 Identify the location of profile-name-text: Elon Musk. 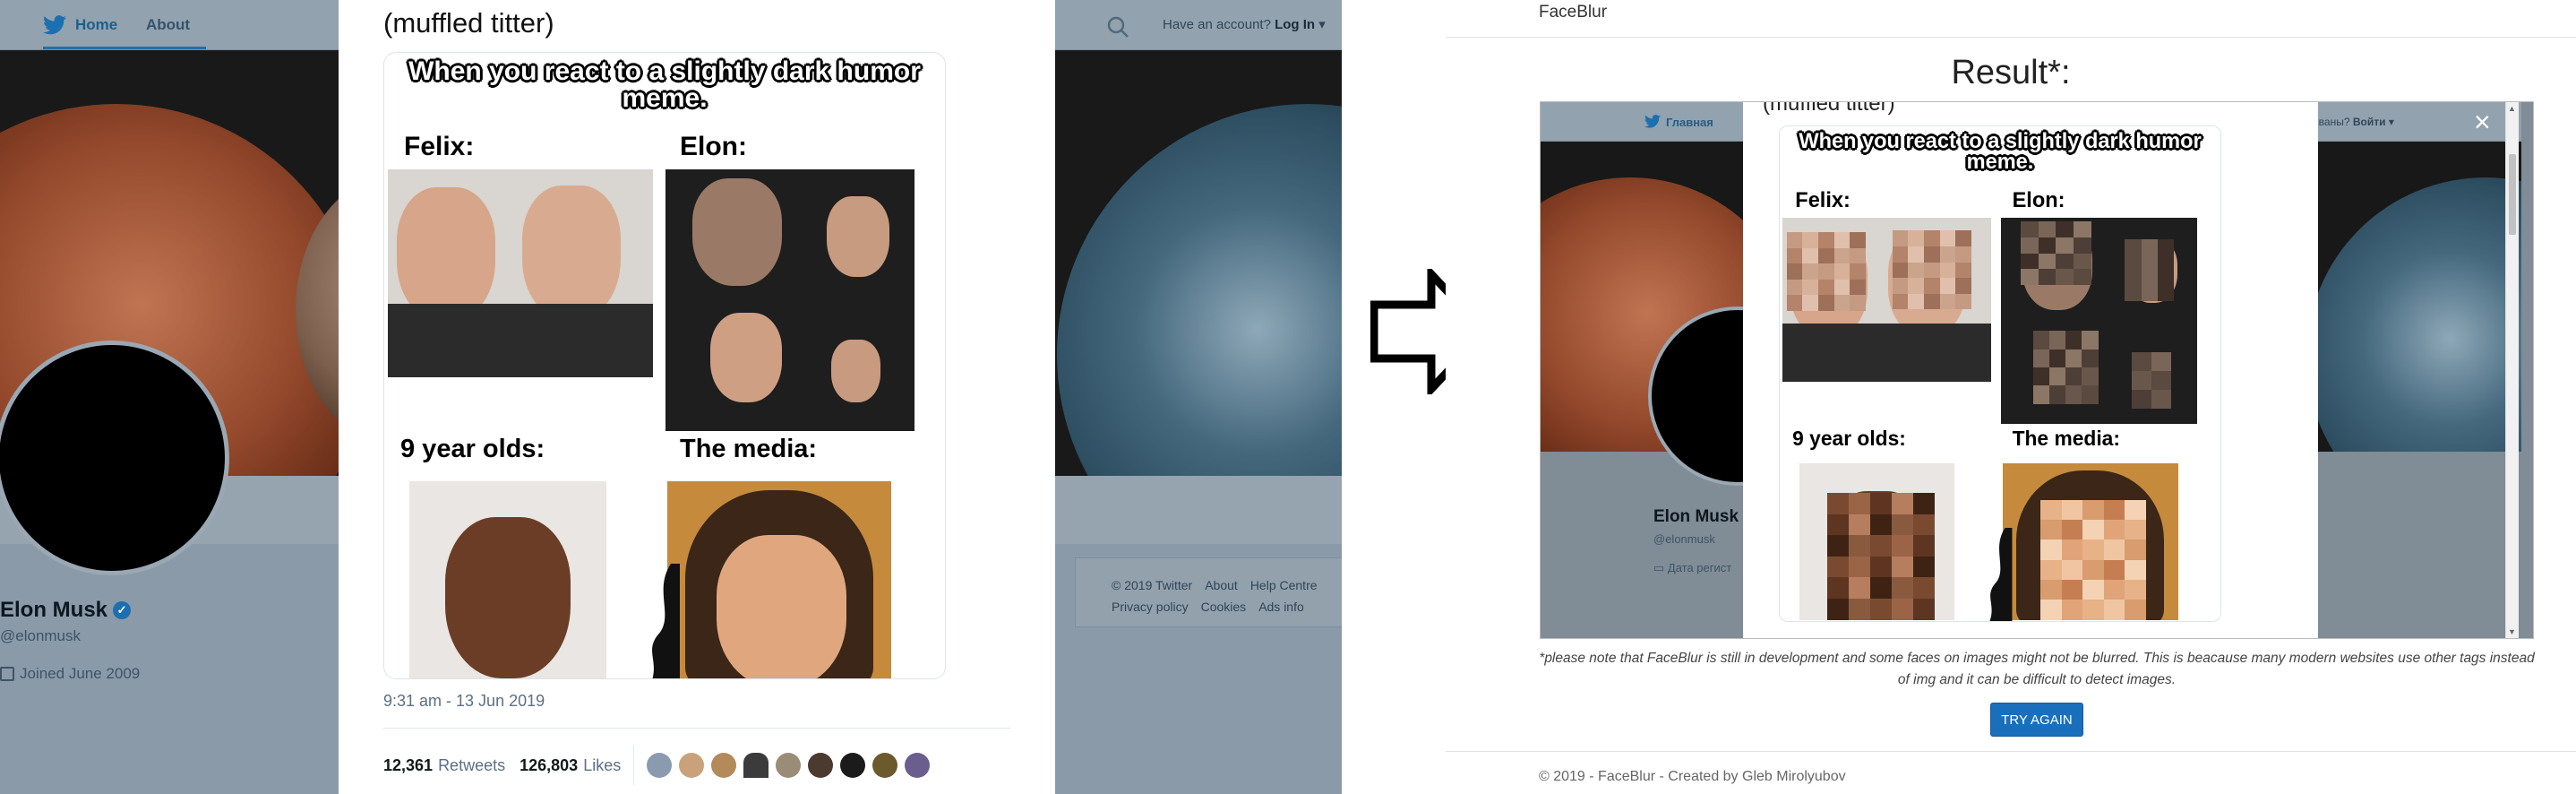
(54, 610).